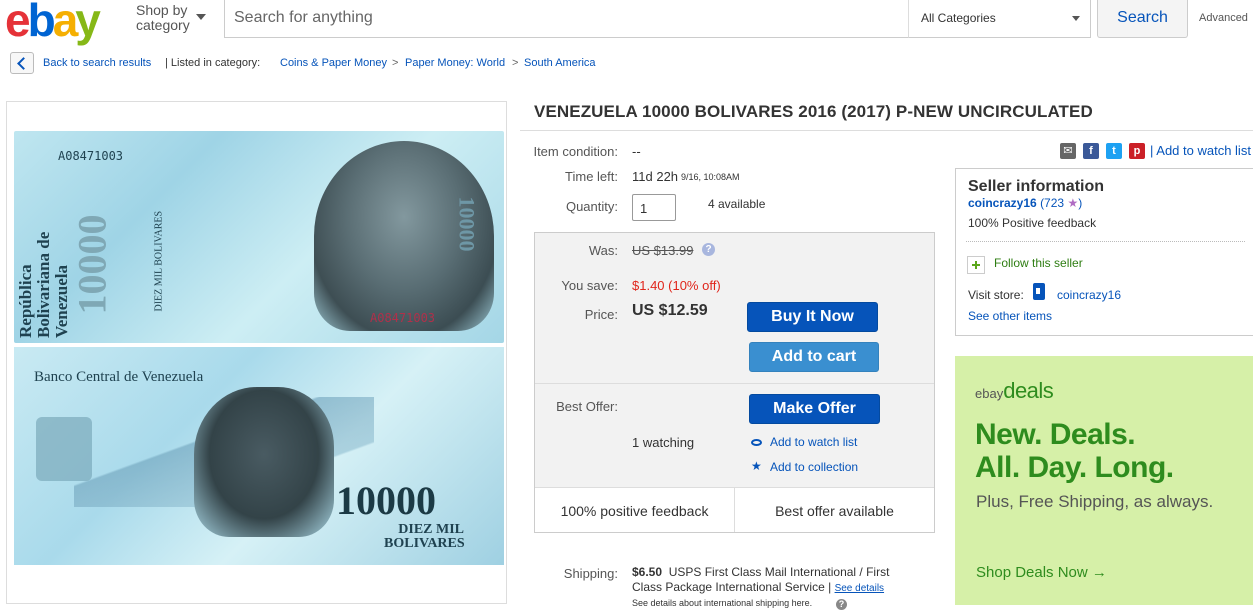 The image size is (1253, 611). Describe the element at coordinates (1091, 151) in the screenshot. I see `facebook-share-icon: f` at that location.